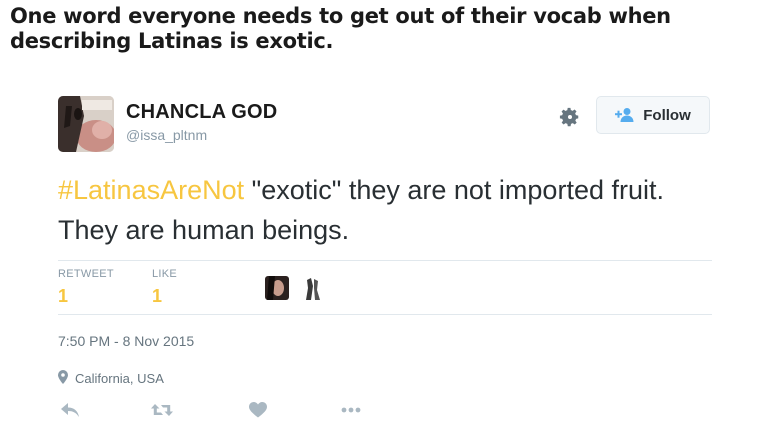  What do you see at coordinates (667, 115) in the screenshot?
I see `follow-label: Follow` at bounding box center [667, 115].